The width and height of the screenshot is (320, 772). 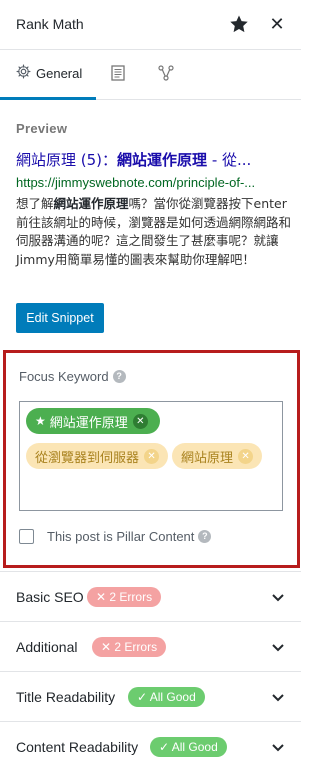 What do you see at coordinates (88, 423) in the screenshot?
I see `keyword-tag-label: 網站運作原理` at bounding box center [88, 423].